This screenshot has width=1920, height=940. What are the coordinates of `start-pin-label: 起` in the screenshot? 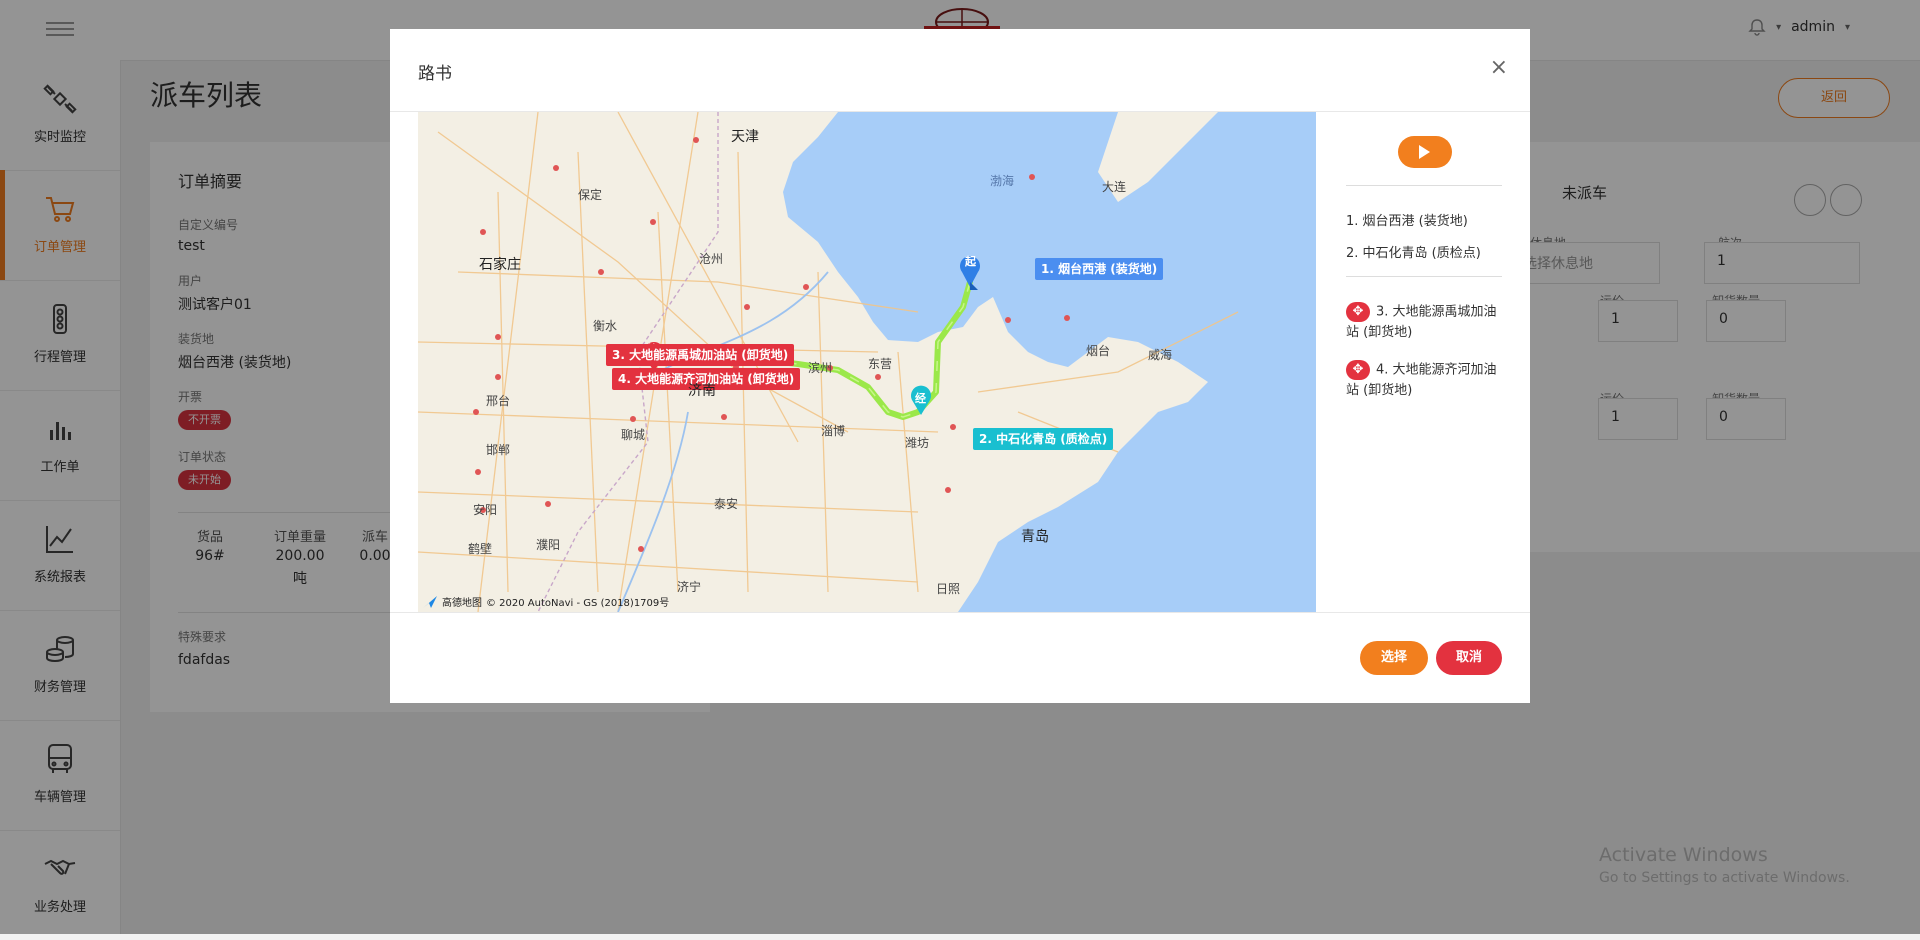 It's located at (970, 261).